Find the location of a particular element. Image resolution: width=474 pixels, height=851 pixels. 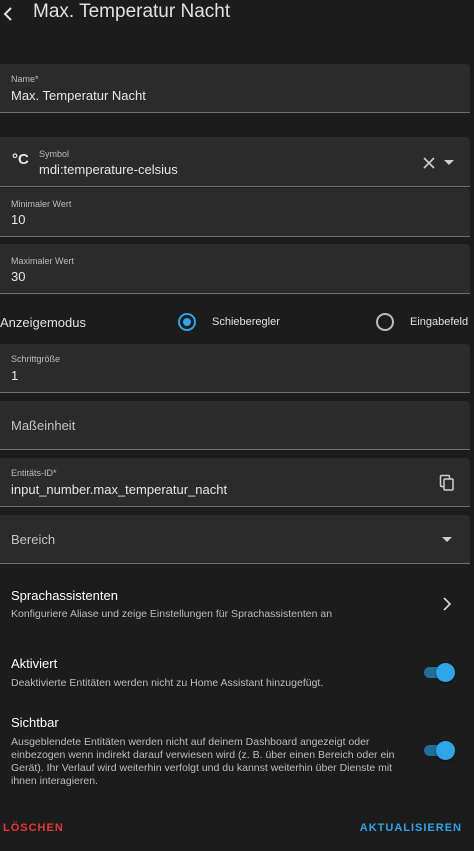

content-copy-icon is located at coordinates (447, 483).